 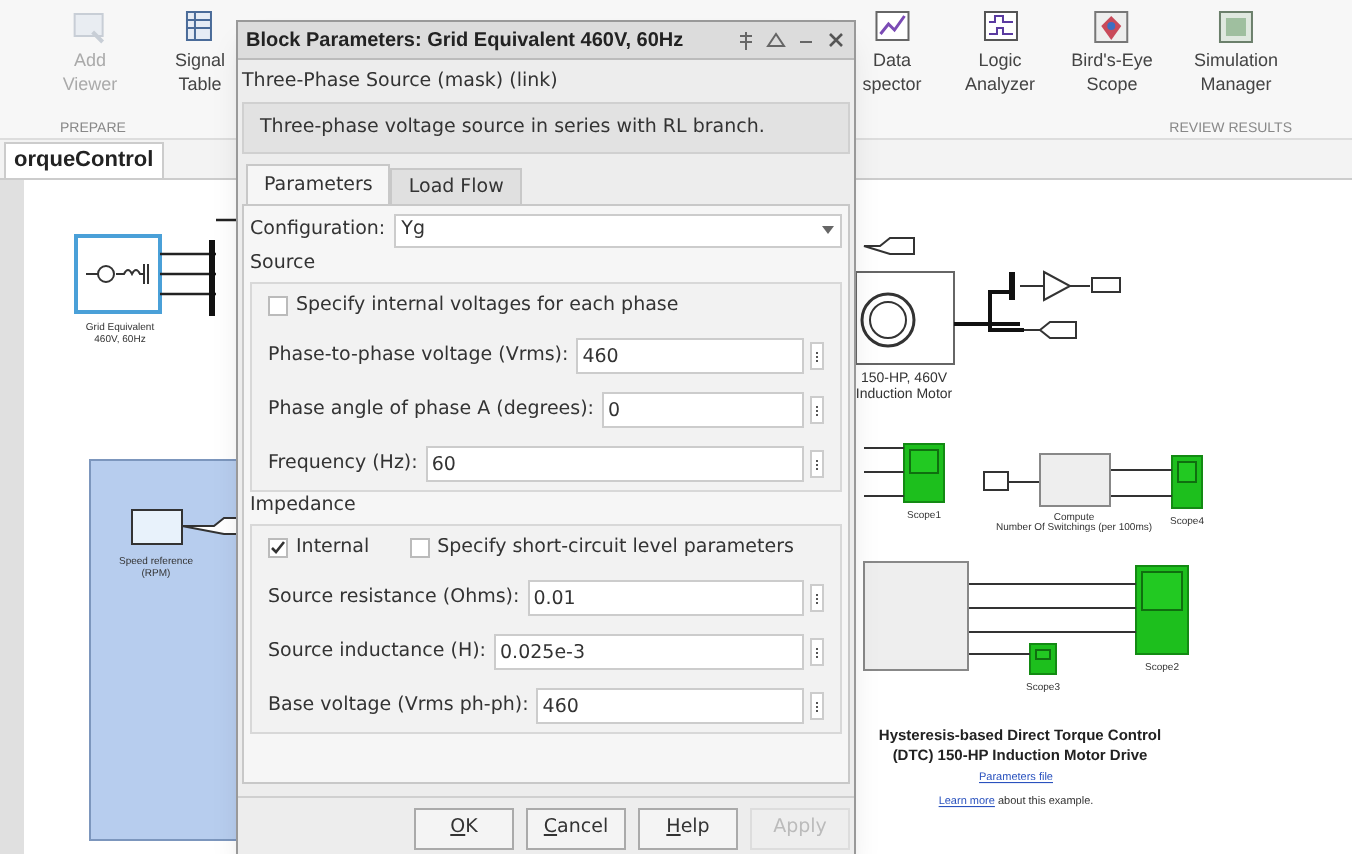 What do you see at coordinates (892, 72) in the screenshot?
I see `toolbar-button-label: Data spector` at bounding box center [892, 72].